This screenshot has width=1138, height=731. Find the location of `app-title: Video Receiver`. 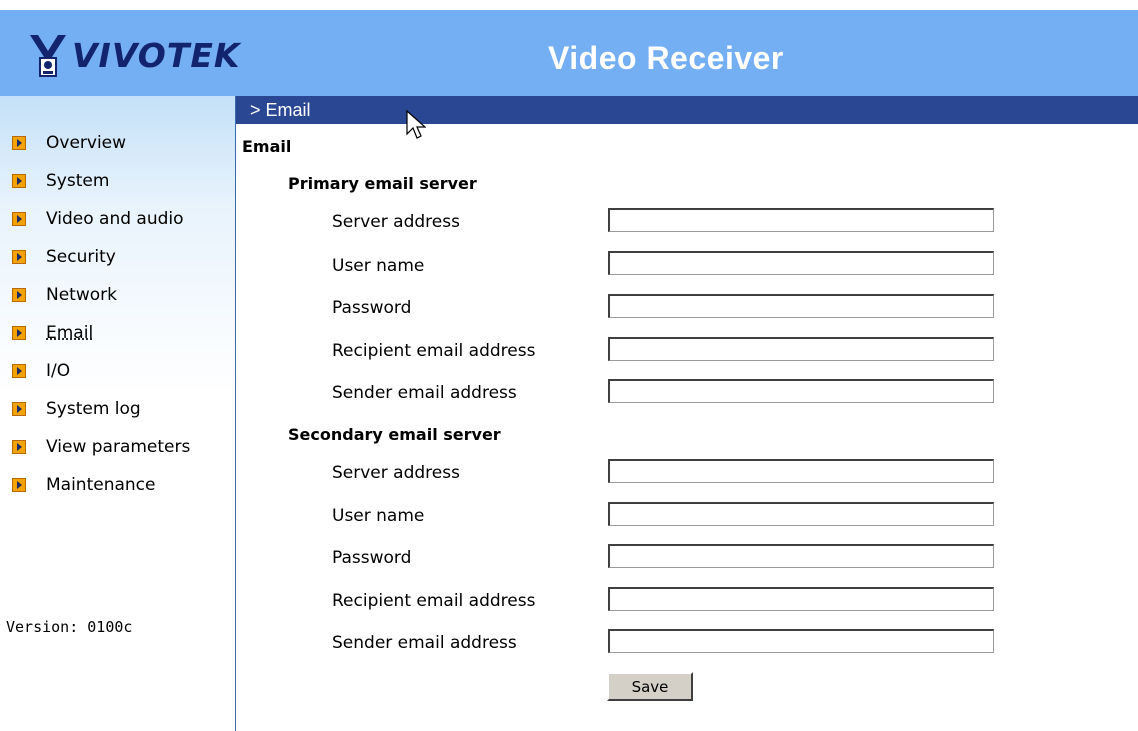

app-title: Video Receiver is located at coordinates (666, 58).